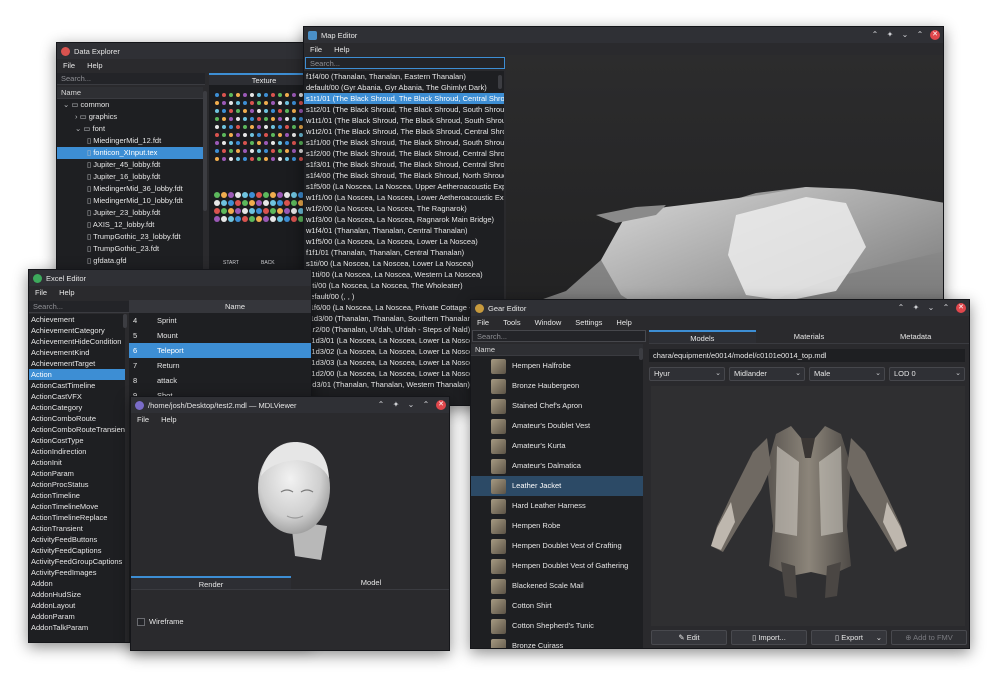  I want to click on gender-select: Male ⌄, so click(847, 374).